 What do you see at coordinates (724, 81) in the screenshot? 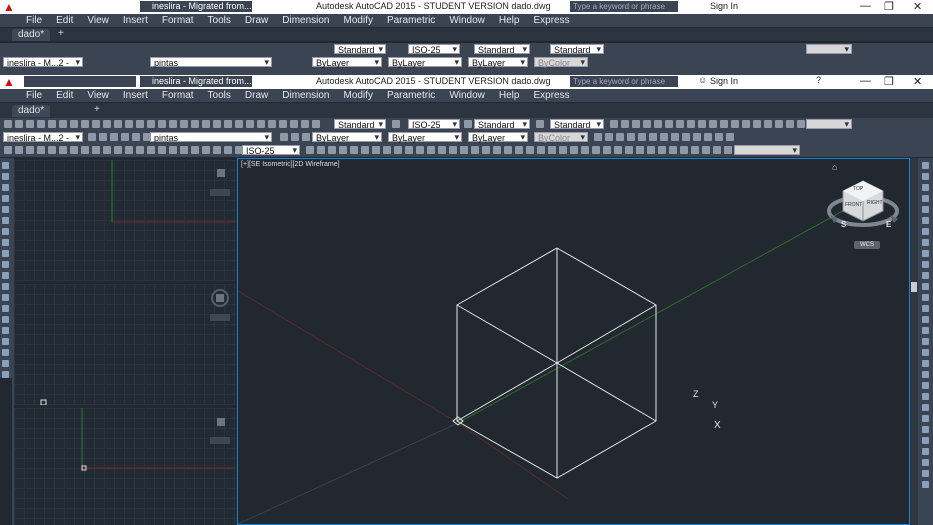
I see `sign-in-link: Sign In` at bounding box center [724, 81].